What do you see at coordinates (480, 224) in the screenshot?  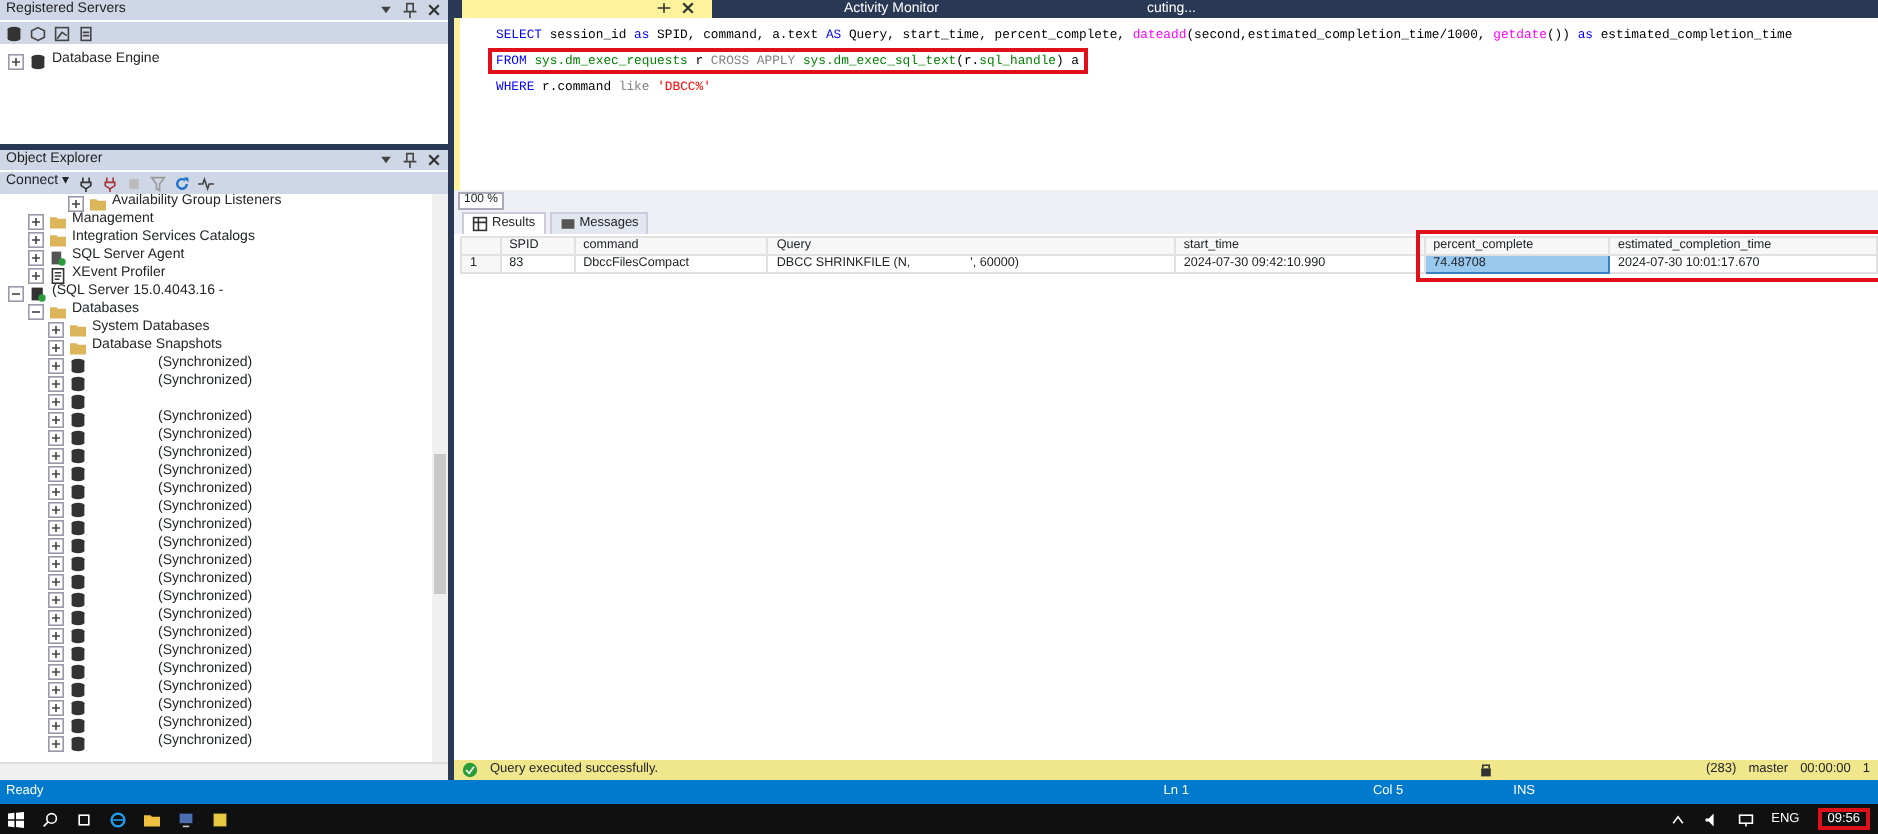 I see `grid-icon` at bounding box center [480, 224].